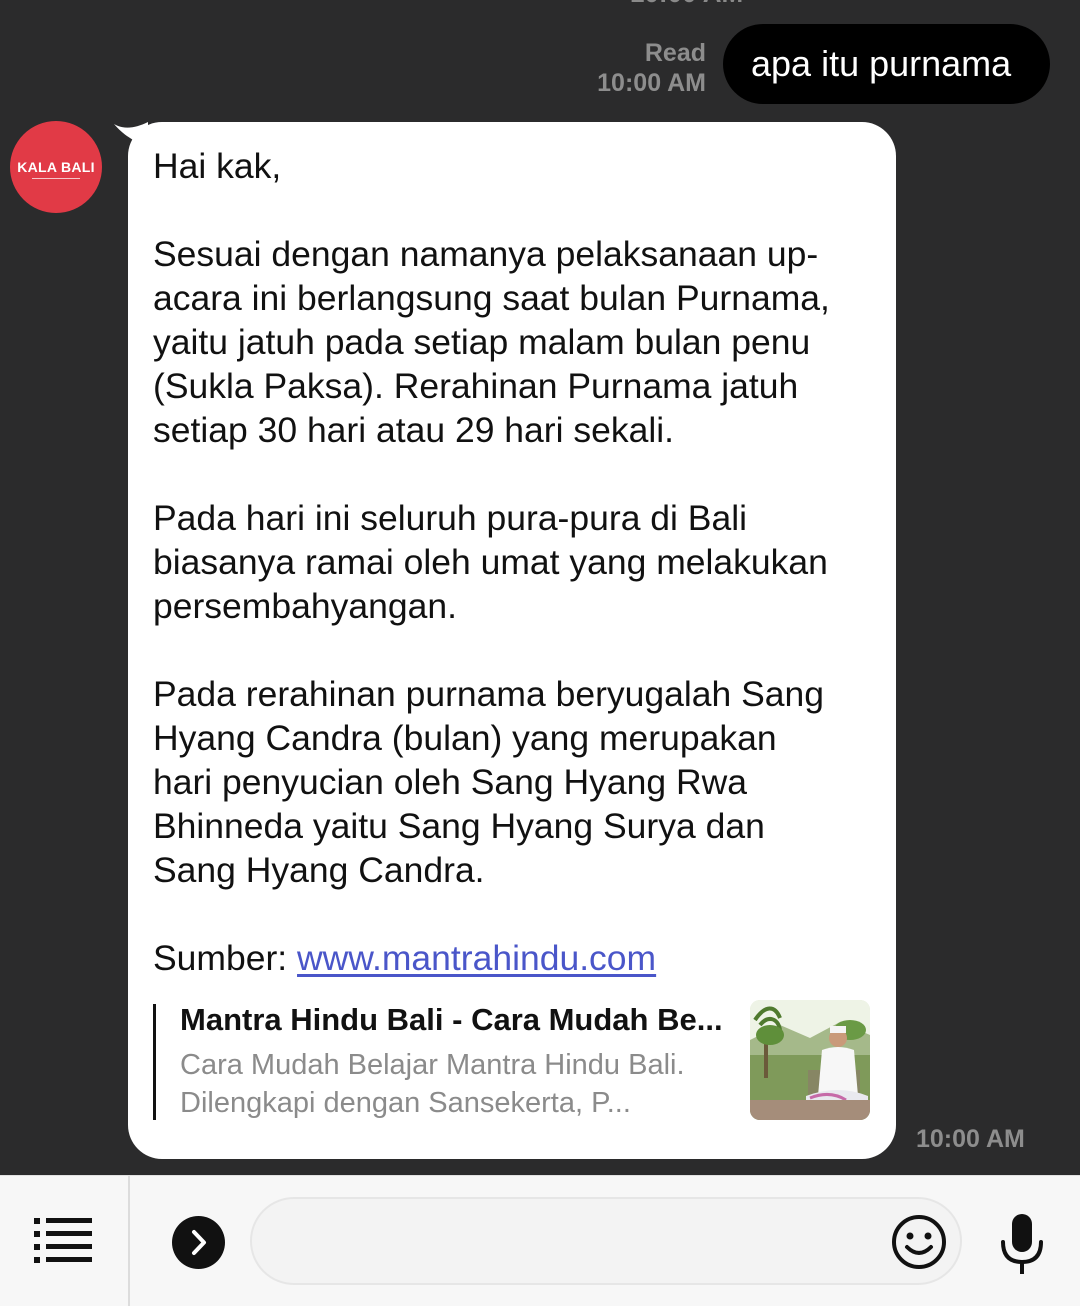  What do you see at coordinates (225, 958) in the screenshot?
I see `source-label: Sumber:` at bounding box center [225, 958].